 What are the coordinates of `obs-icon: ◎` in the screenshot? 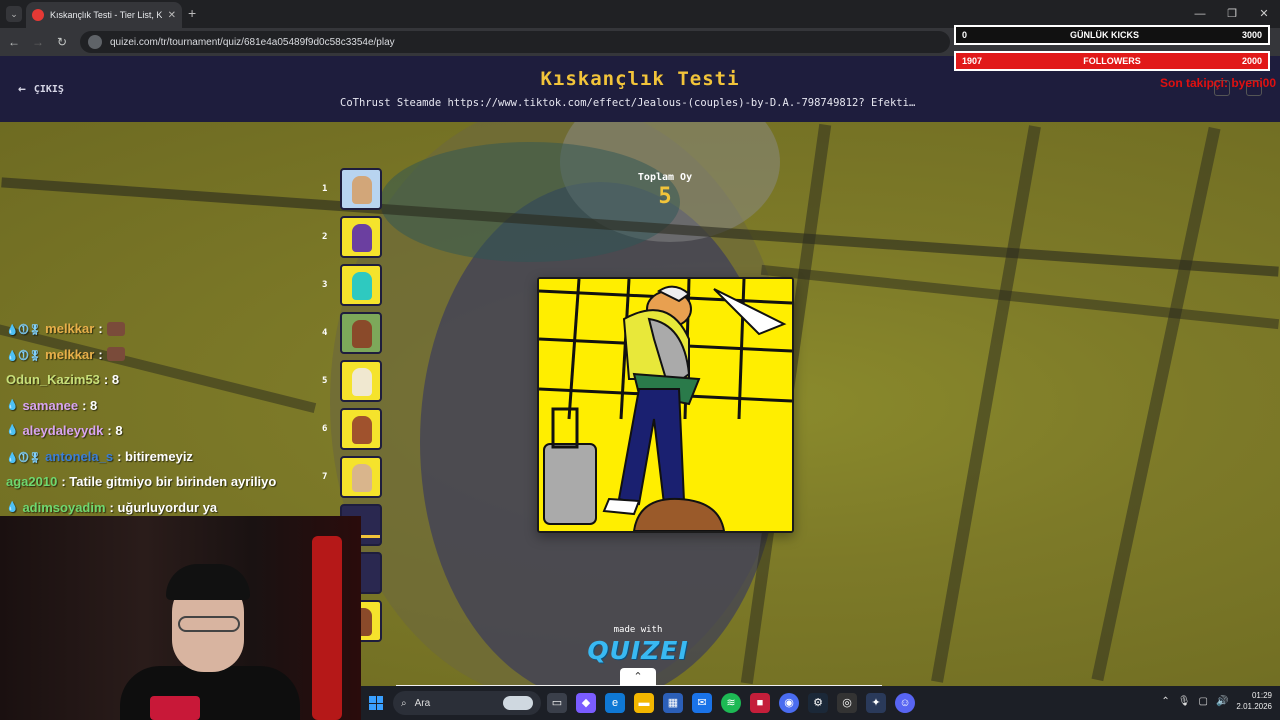 It's located at (847, 703).